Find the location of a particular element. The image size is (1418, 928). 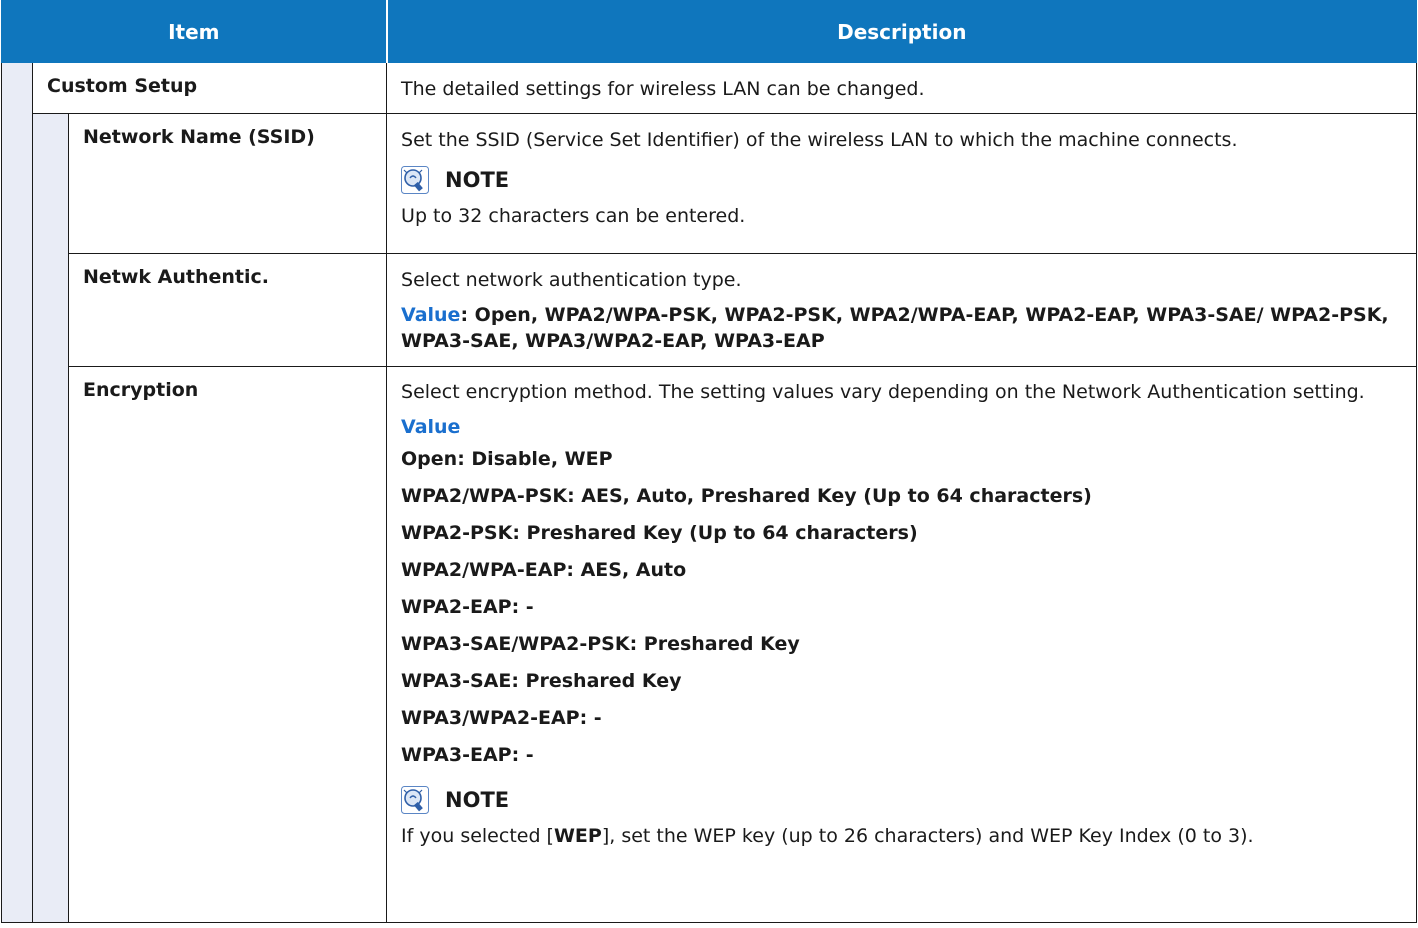

header-description: Description is located at coordinates (901, 31).